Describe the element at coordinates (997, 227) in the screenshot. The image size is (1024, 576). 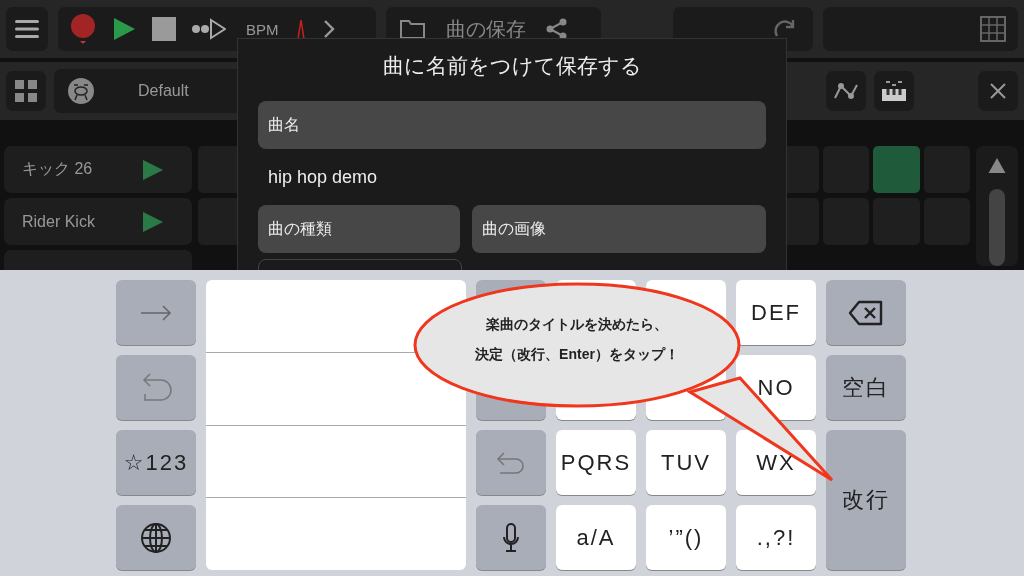
I see `scroll-thumb` at that location.